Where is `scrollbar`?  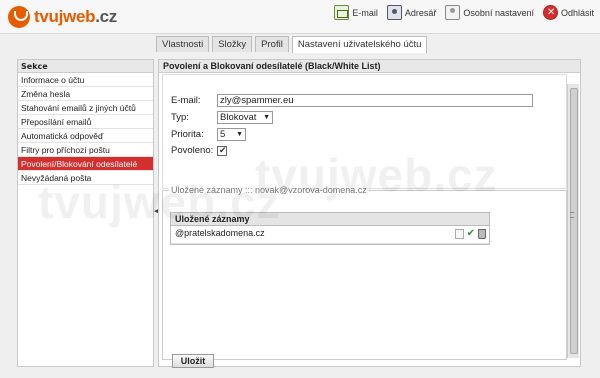
scrollbar is located at coordinates (573, 221).